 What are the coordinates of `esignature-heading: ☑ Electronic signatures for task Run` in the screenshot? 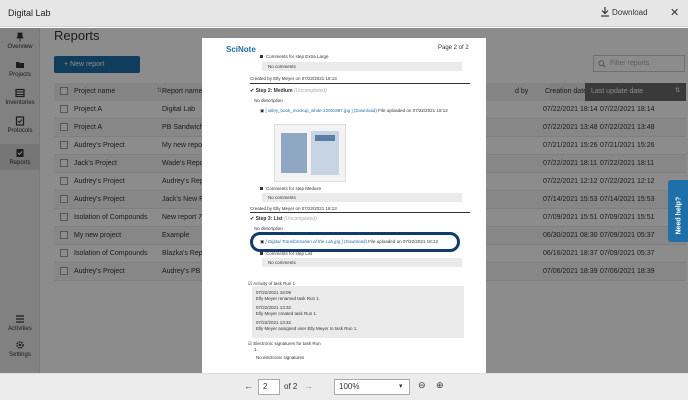 It's located at (284, 344).